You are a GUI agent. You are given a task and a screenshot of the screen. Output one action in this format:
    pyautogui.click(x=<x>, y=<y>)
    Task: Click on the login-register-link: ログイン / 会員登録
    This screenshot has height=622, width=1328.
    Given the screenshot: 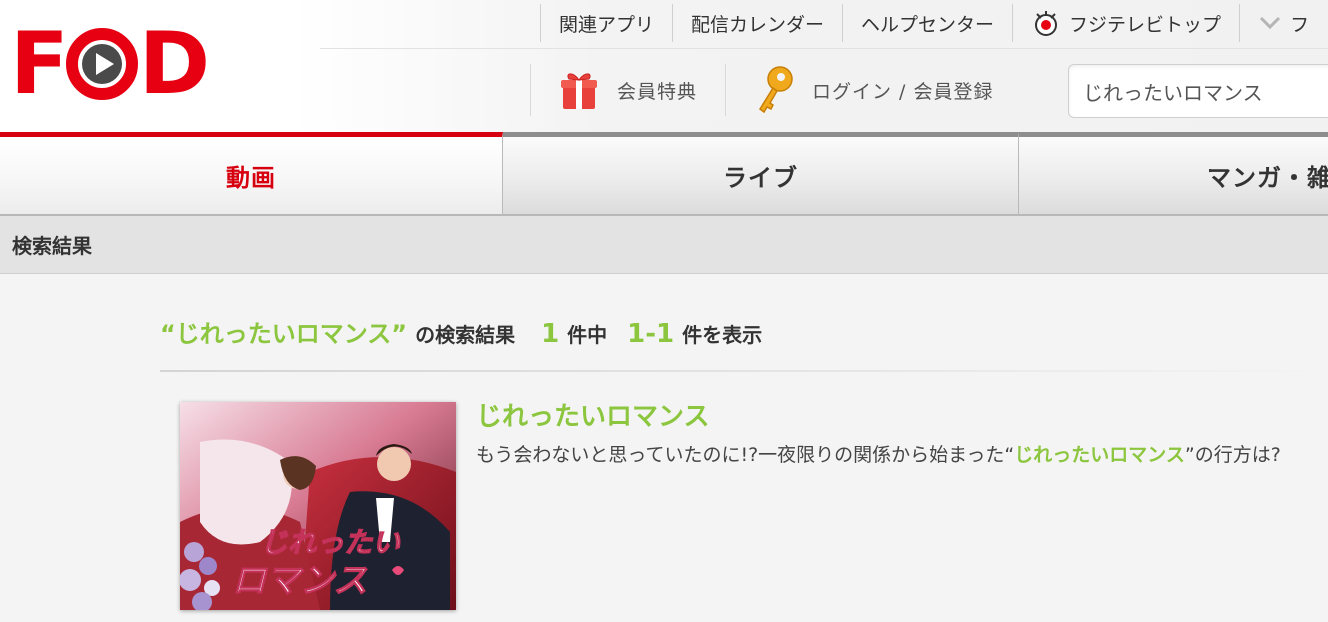 What is the action you would take?
    pyautogui.click(x=873, y=90)
    